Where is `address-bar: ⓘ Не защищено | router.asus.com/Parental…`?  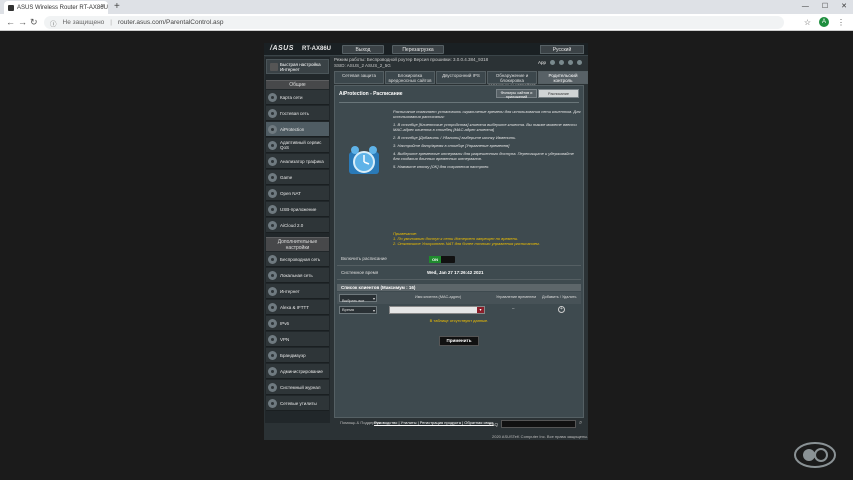 address-bar: ⓘ Не защищено | router.asus.com/Parental… is located at coordinates (414, 22).